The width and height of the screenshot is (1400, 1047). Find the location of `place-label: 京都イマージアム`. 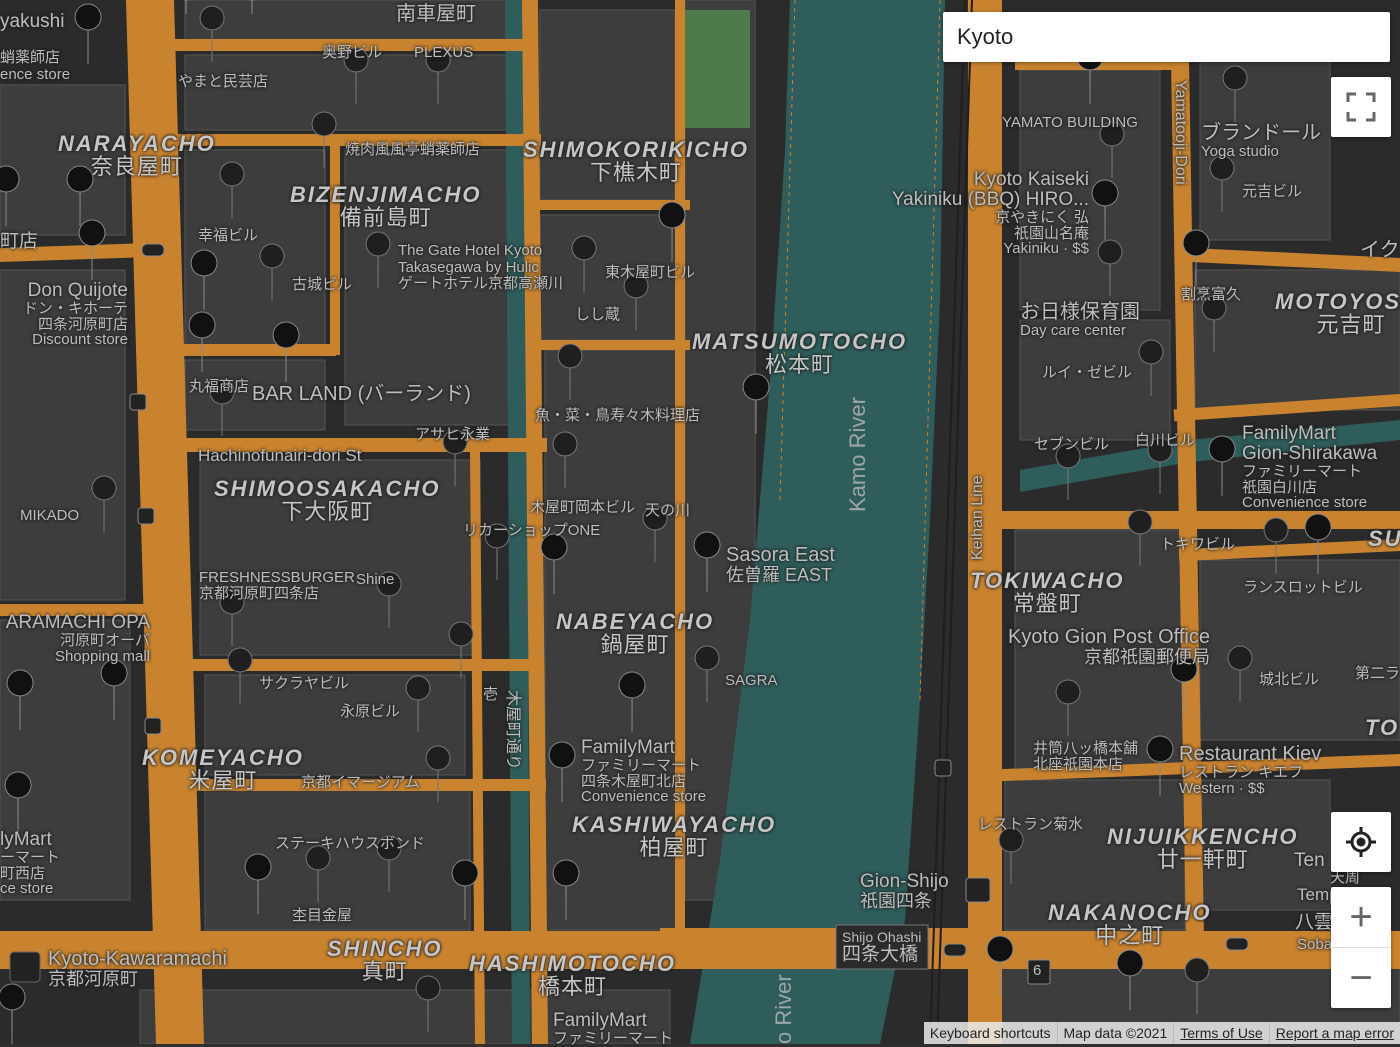

place-label: 京都イマージアム is located at coordinates (360, 783).